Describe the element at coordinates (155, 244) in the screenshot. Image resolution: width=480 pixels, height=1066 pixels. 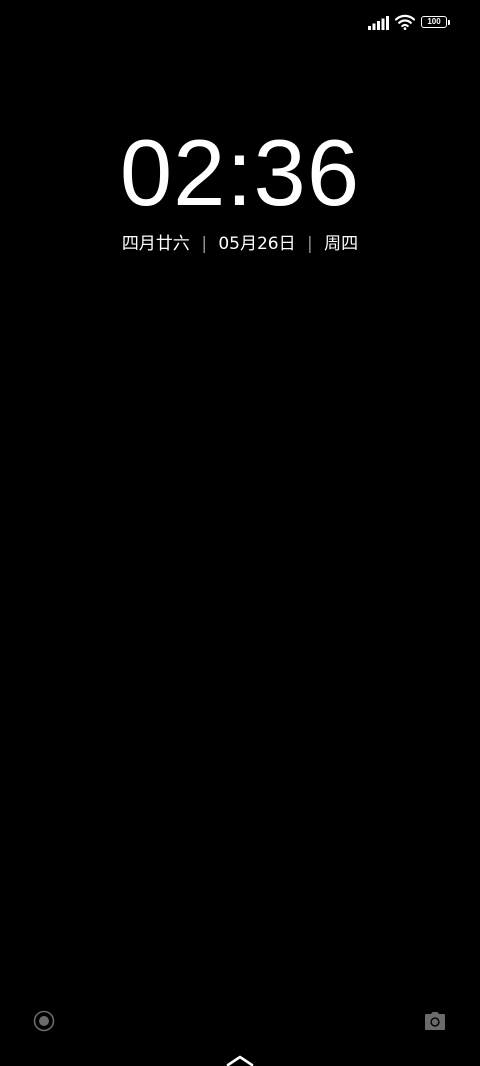
I see `lunar-date: 四月廿六` at that location.